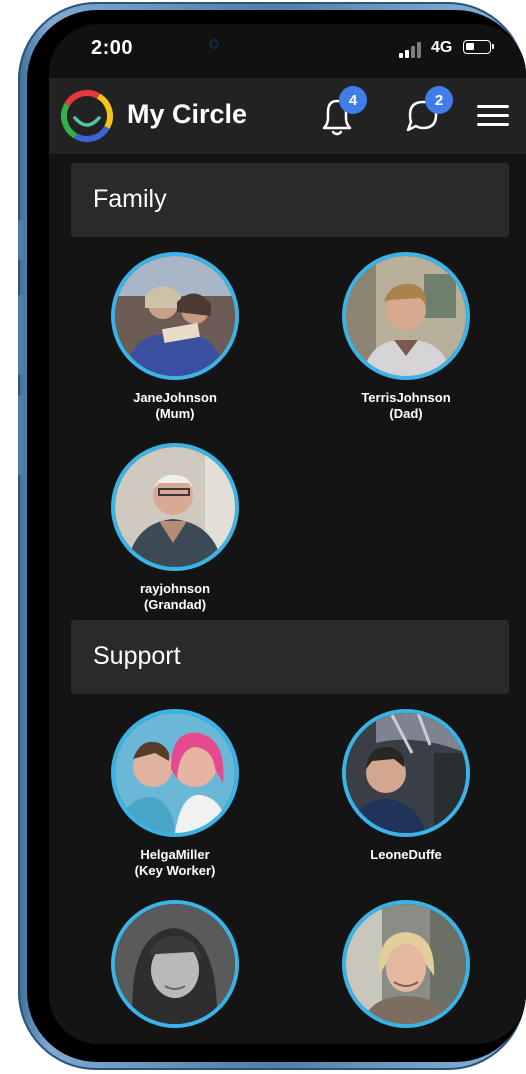  Describe the element at coordinates (423, 116) in the screenshot. I see `messages-button: 2` at that location.